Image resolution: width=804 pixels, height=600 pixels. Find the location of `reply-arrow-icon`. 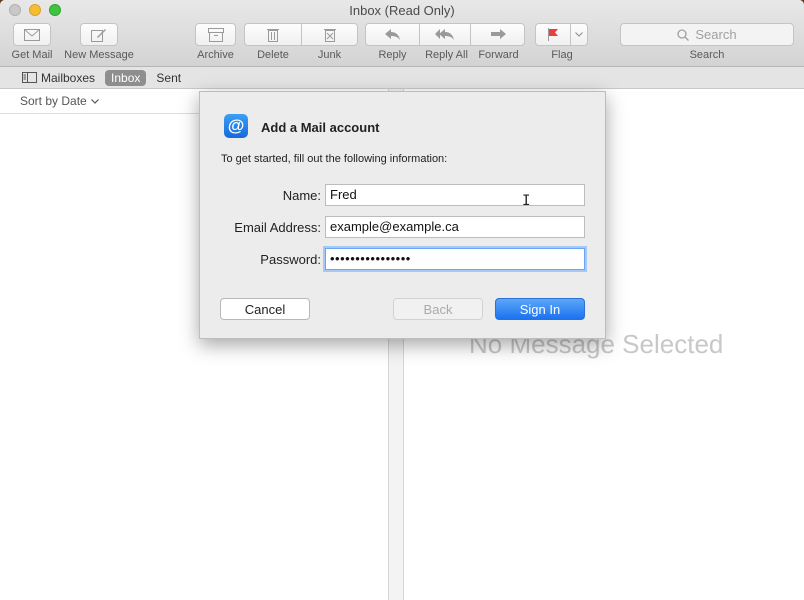

reply-arrow-icon is located at coordinates (392, 34).